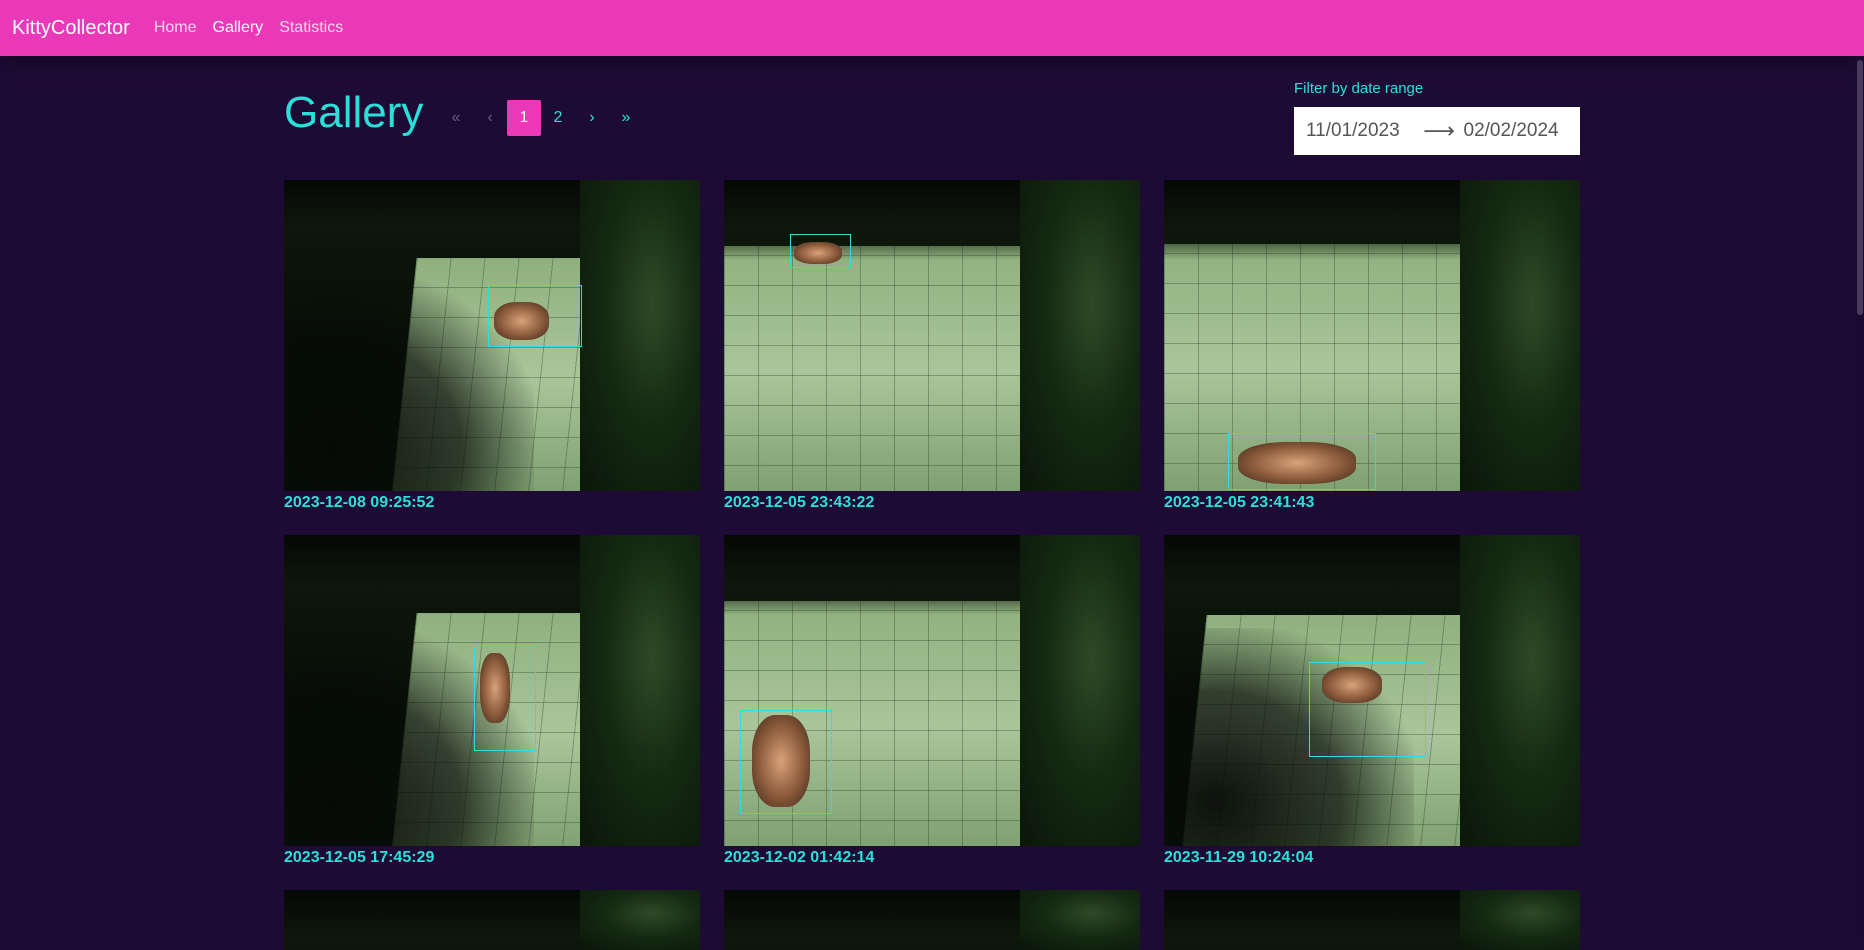 The width and height of the screenshot is (1864, 950). I want to click on next-page-button: ›, so click(592, 118).